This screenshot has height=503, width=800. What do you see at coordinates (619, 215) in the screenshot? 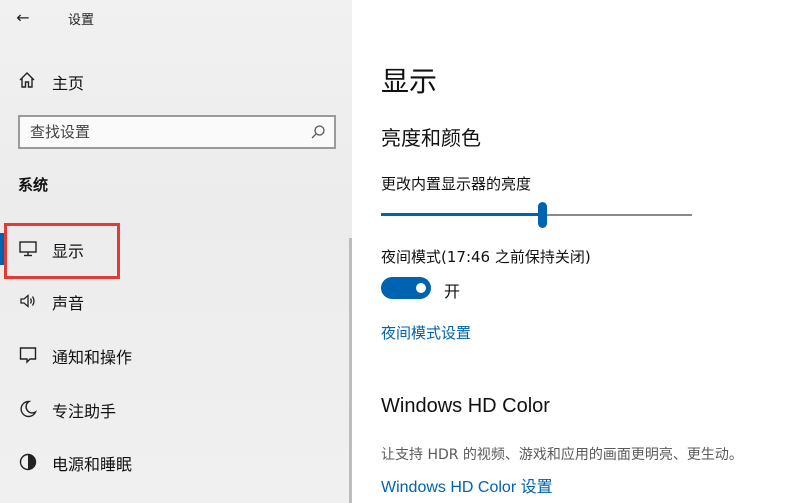
I see `slider-track-empty` at bounding box center [619, 215].